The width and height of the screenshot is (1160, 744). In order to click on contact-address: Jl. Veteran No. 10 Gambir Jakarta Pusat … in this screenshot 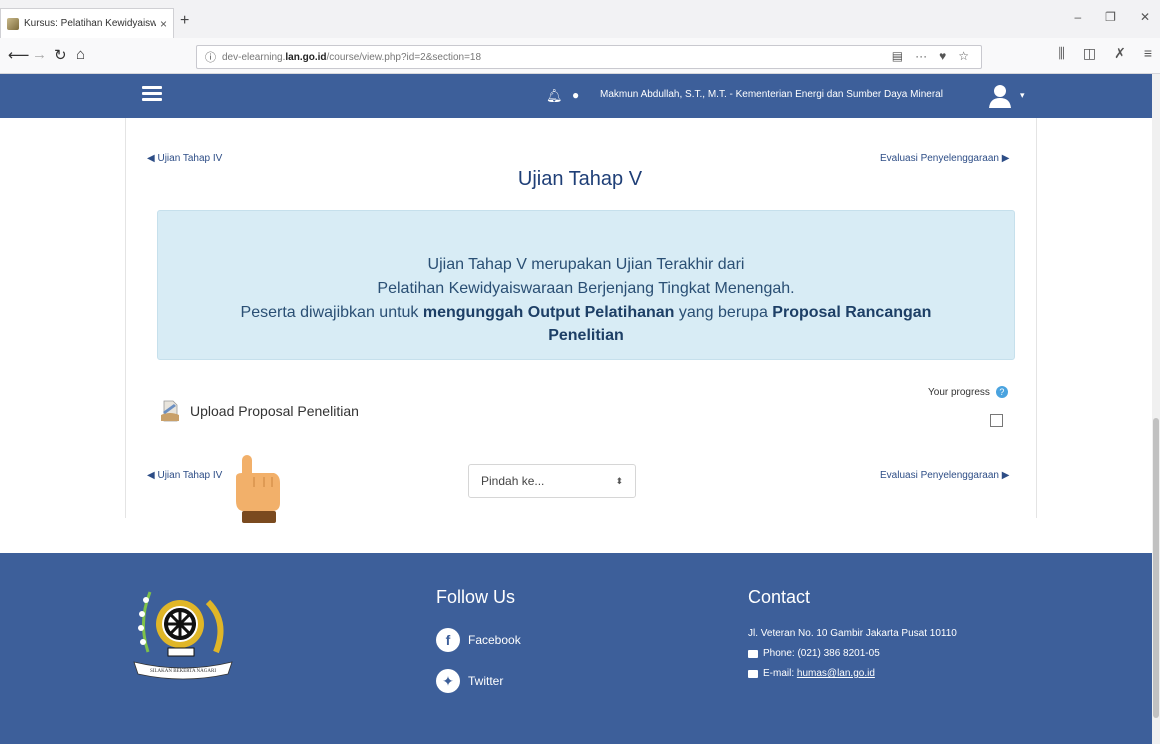, I will do `click(852, 633)`.